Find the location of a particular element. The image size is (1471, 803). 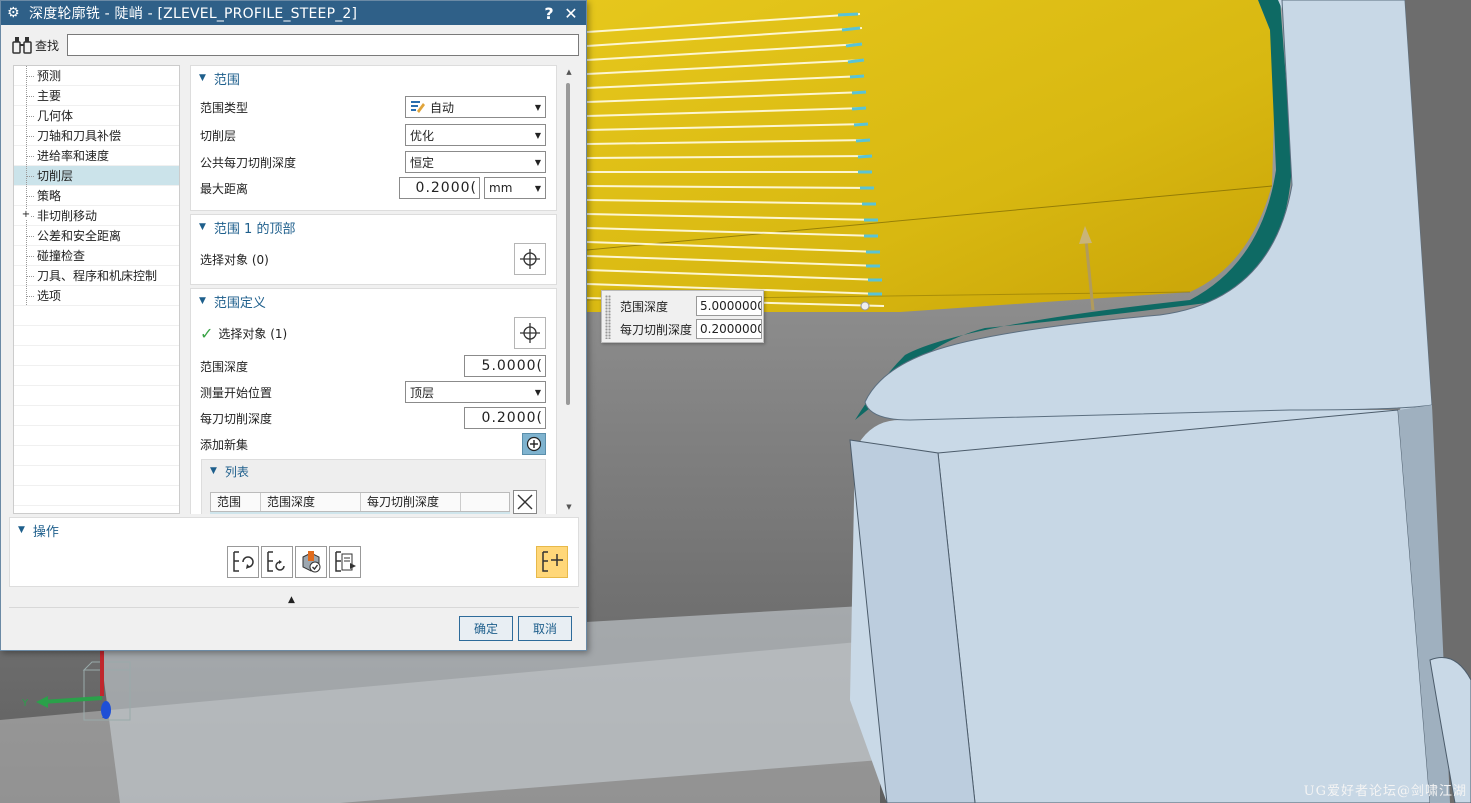

scroll-up-arrow-icon: ▲ is located at coordinates (569, 72).